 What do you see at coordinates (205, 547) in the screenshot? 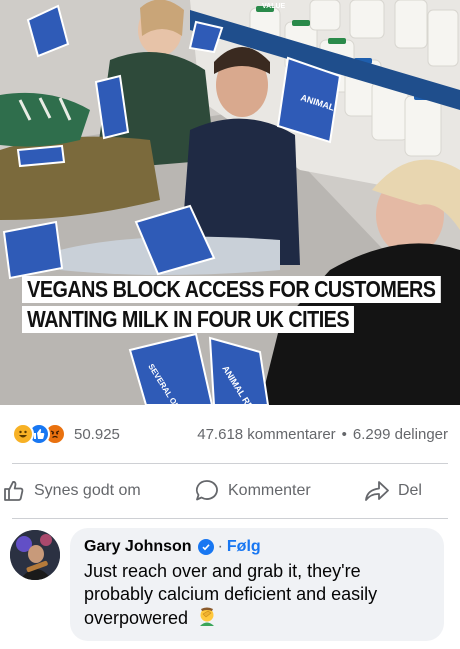
I see `verified-badge-icon` at bounding box center [205, 547].